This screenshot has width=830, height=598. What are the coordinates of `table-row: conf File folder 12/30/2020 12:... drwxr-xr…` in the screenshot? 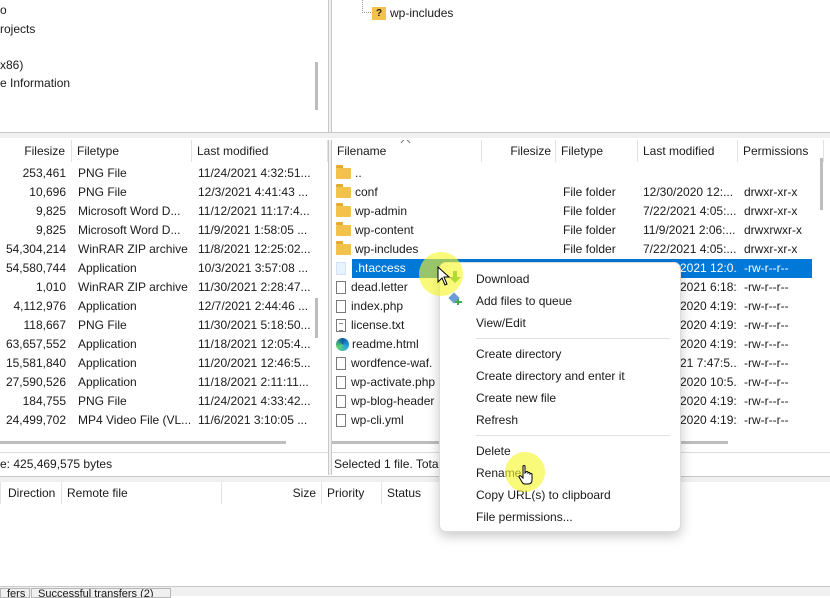 It's located at (573, 192).